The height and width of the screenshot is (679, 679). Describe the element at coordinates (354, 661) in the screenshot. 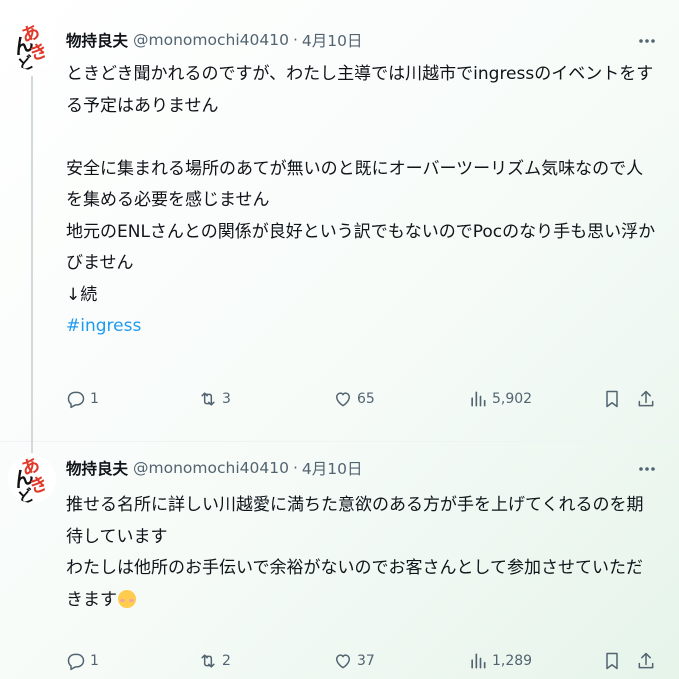

I see `like-button: 37` at that location.